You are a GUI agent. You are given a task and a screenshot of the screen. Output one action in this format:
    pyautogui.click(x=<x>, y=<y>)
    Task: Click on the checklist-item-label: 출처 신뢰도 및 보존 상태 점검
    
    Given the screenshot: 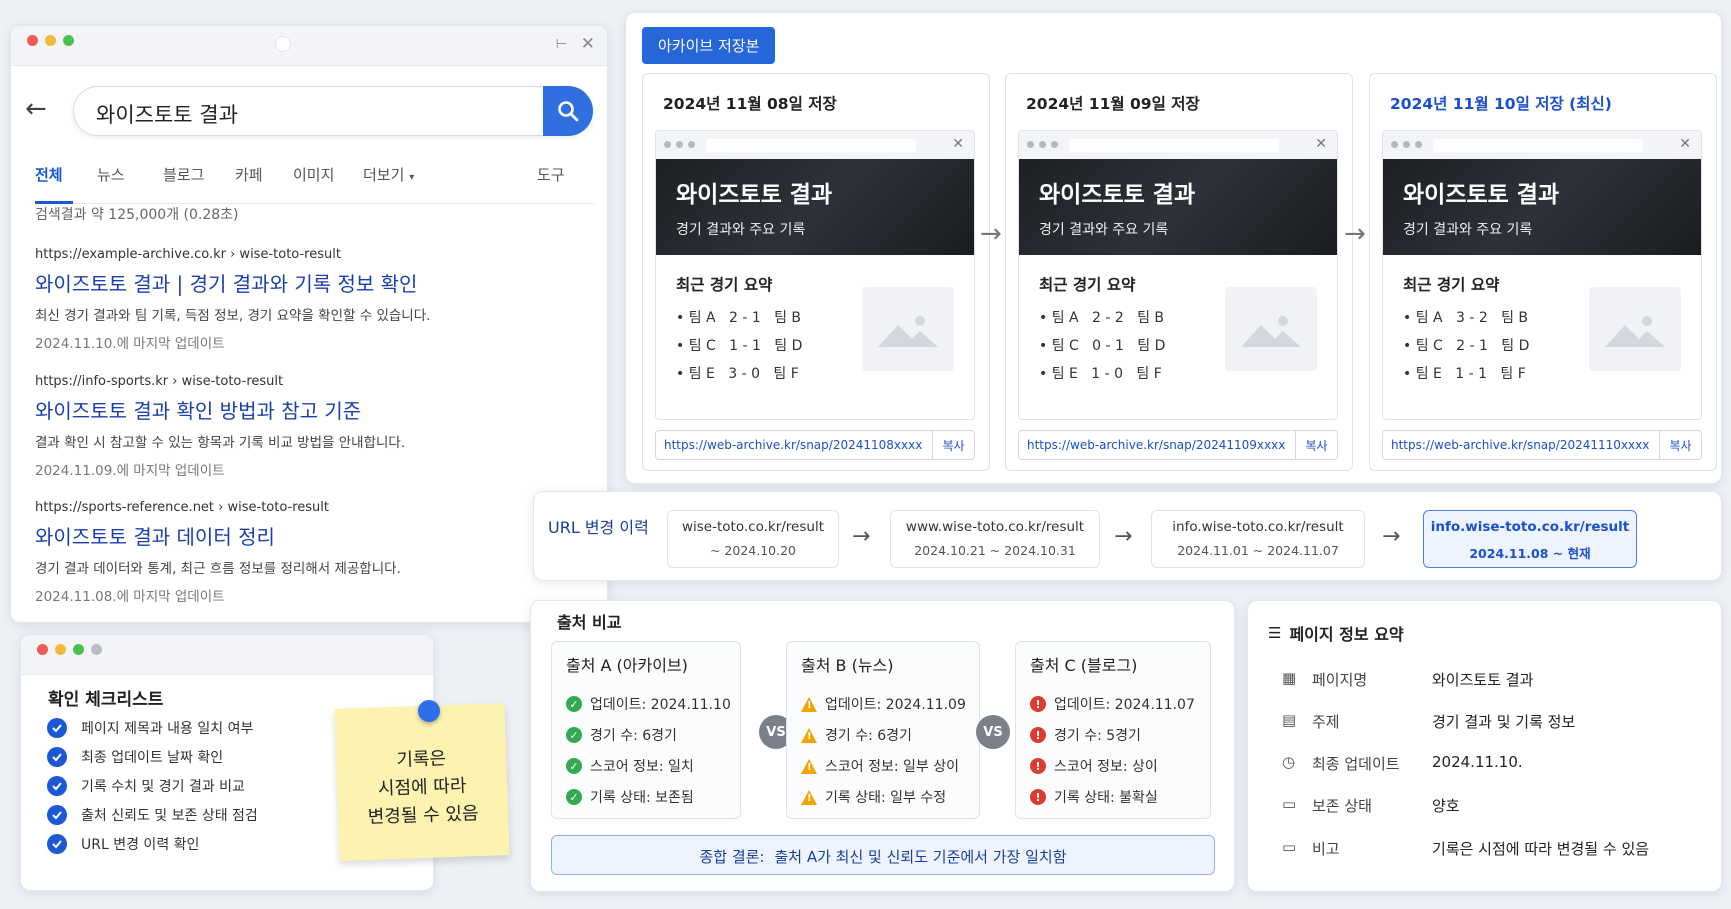 What is the action you would take?
    pyautogui.click(x=169, y=816)
    